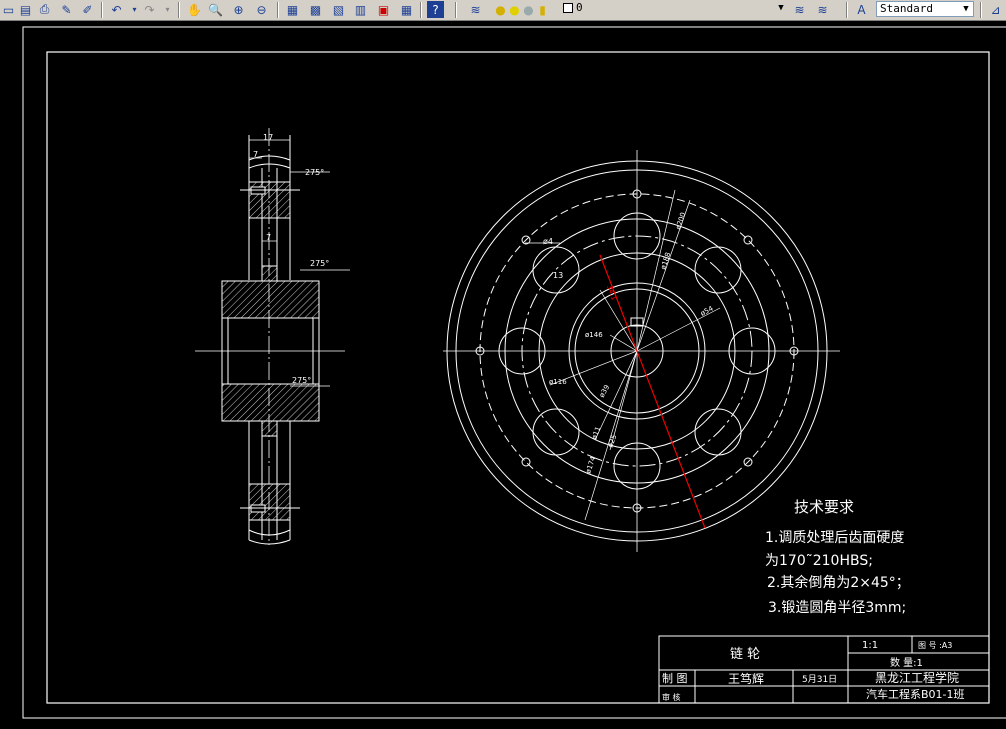  I want to click on design-center-icon: ▩, so click(315, 9).